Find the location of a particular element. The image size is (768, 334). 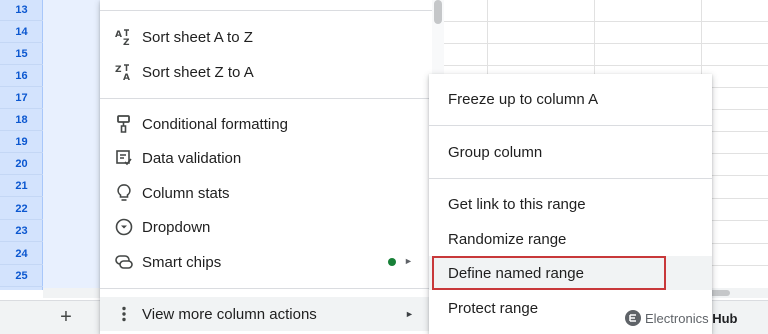

highlight-annotation-box is located at coordinates (549, 273).